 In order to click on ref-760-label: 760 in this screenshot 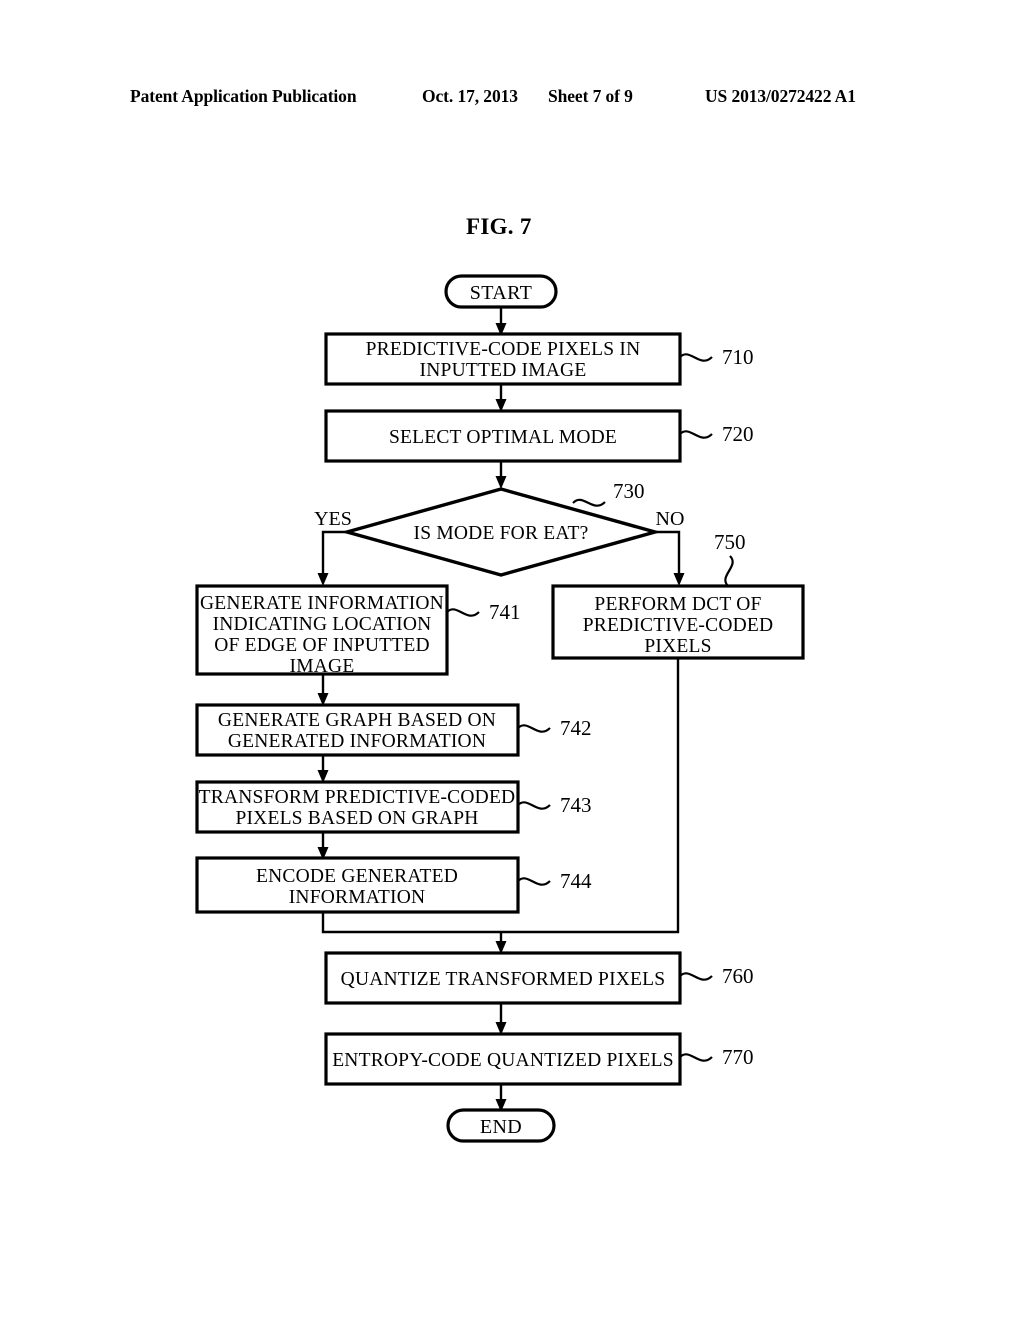, I will do `click(738, 976)`.